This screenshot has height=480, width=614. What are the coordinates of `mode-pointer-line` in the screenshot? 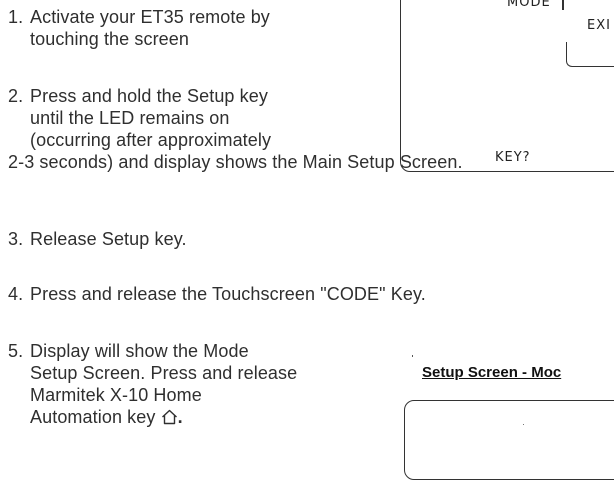 It's located at (563, 5).